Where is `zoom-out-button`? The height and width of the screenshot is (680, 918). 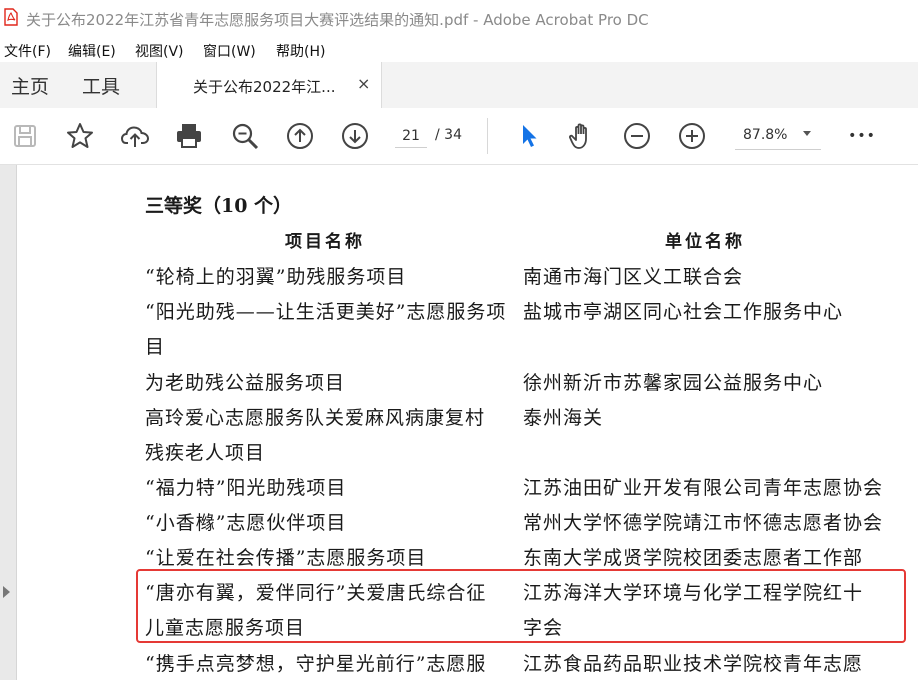 zoom-out-button is located at coordinates (637, 136).